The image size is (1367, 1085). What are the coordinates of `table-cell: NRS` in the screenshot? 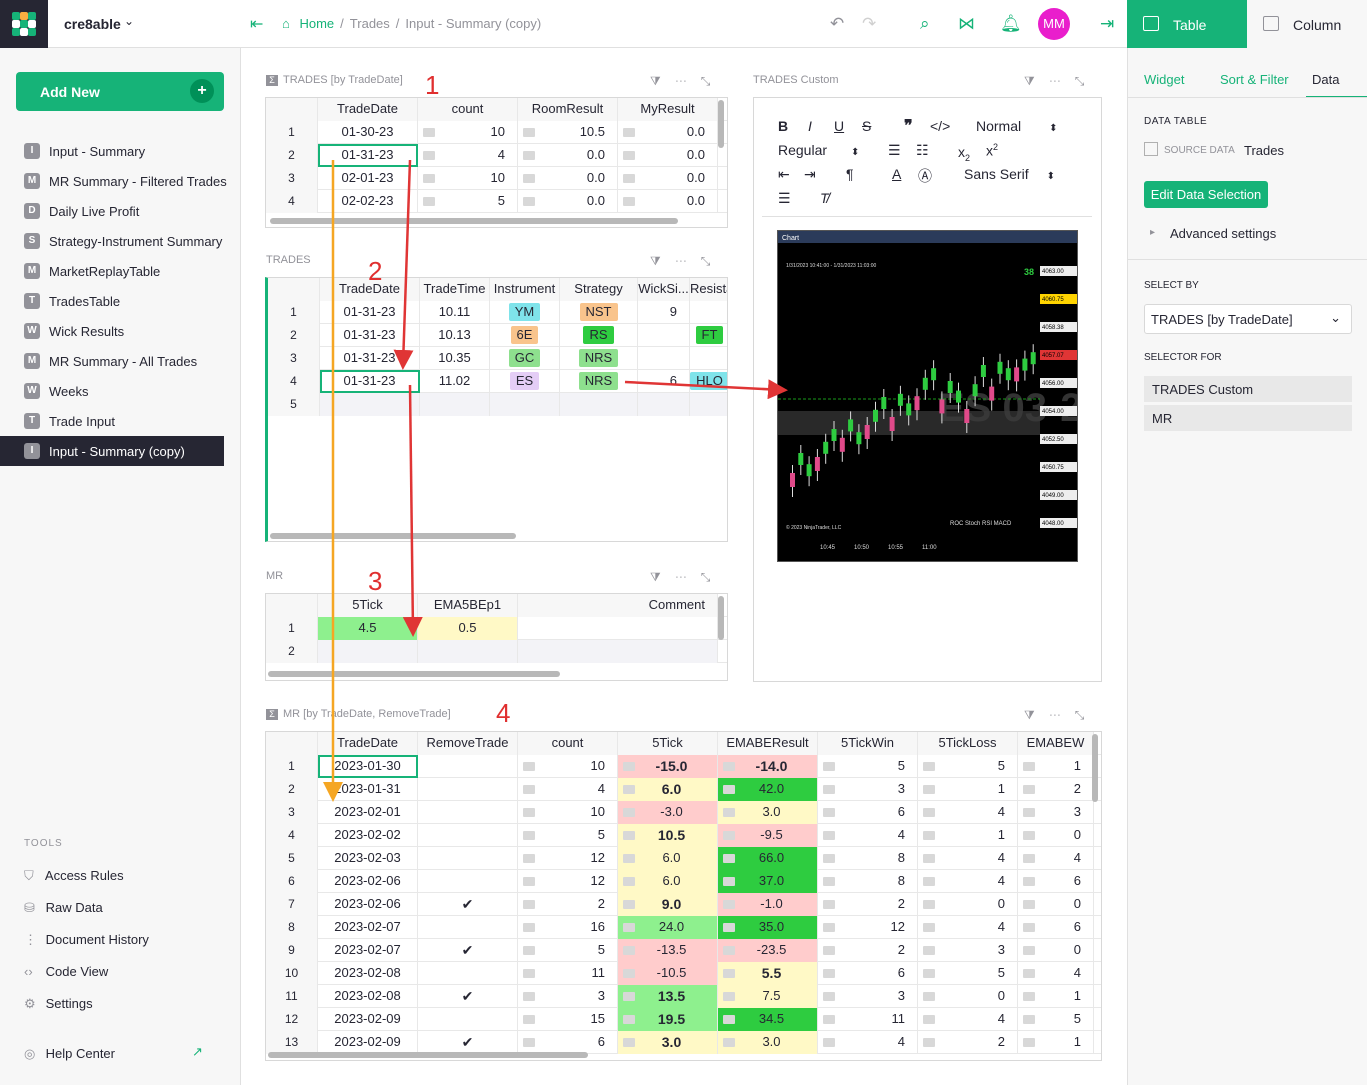 It's located at (599, 381).